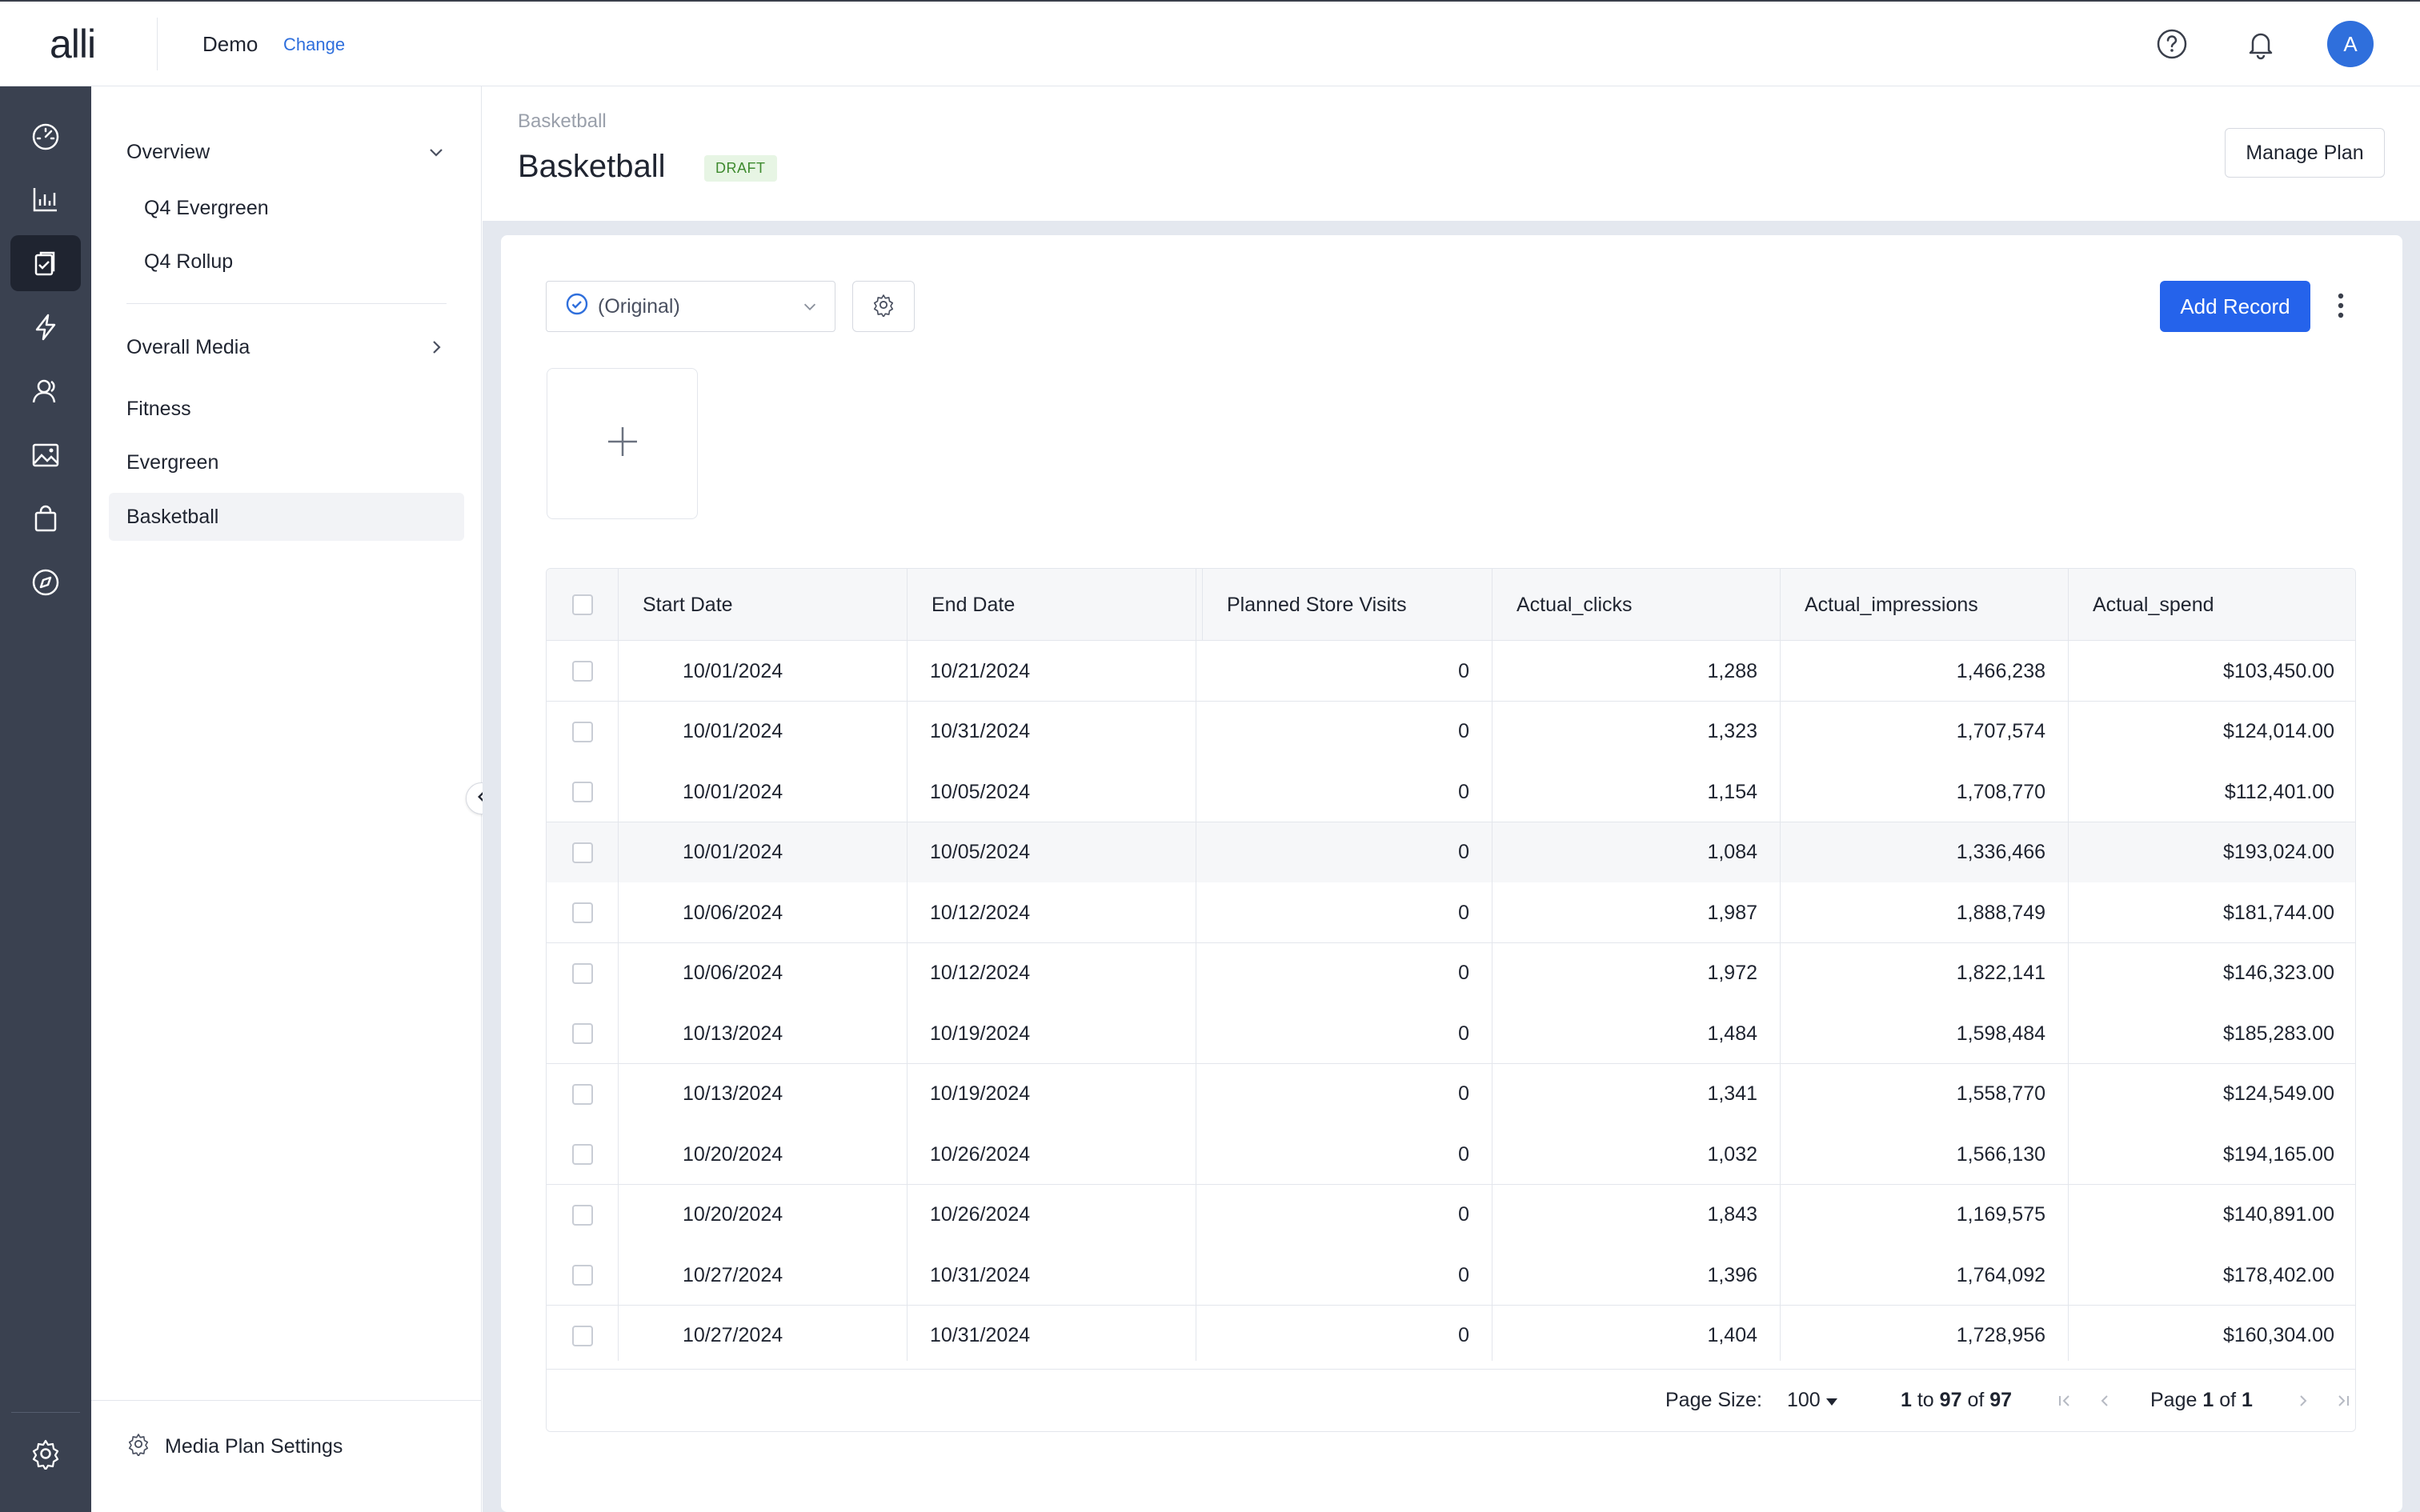 This screenshot has width=2420, height=1512. I want to click on nav-item-q4-rollup: Q4 Rollup, so click(188, 262).